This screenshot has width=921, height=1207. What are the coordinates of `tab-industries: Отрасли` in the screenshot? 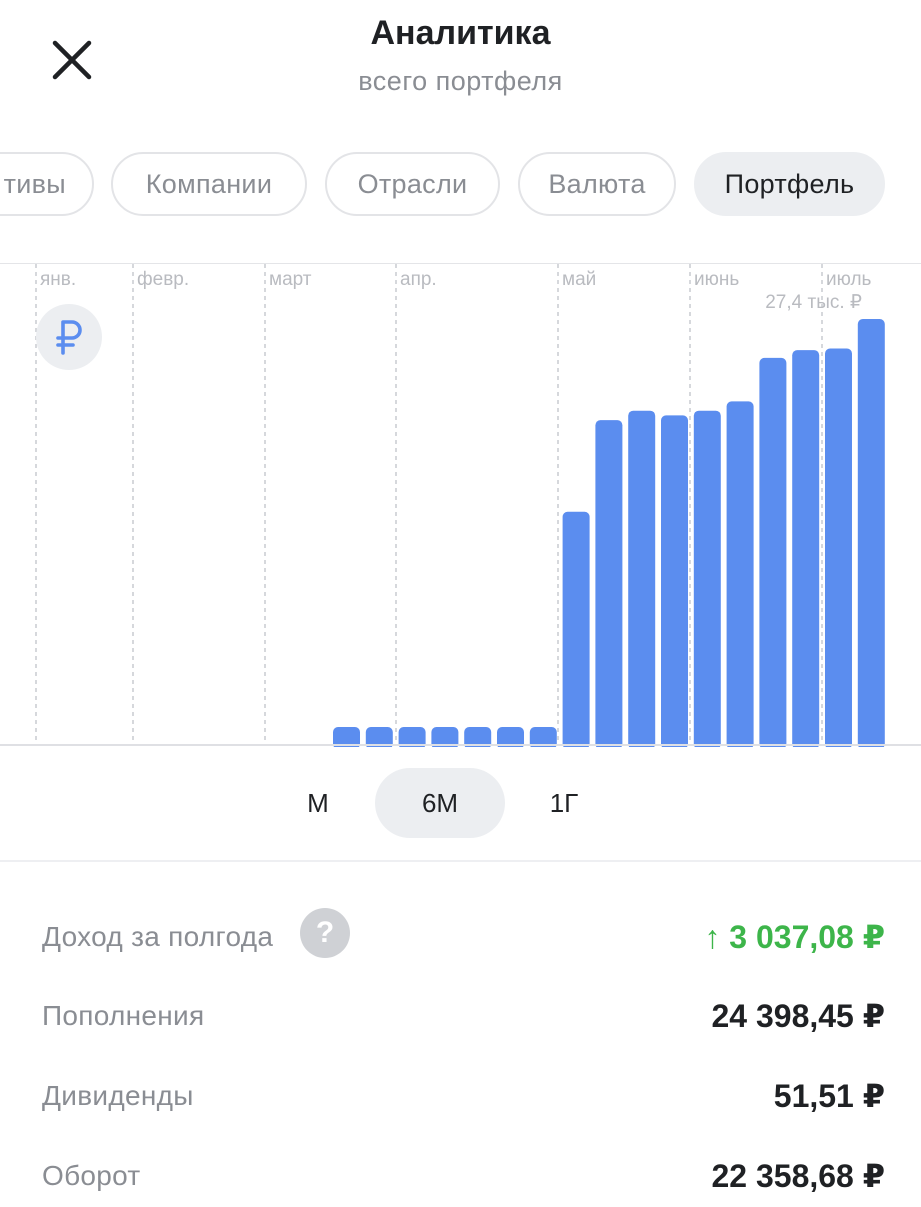 It's located at (412, 184).